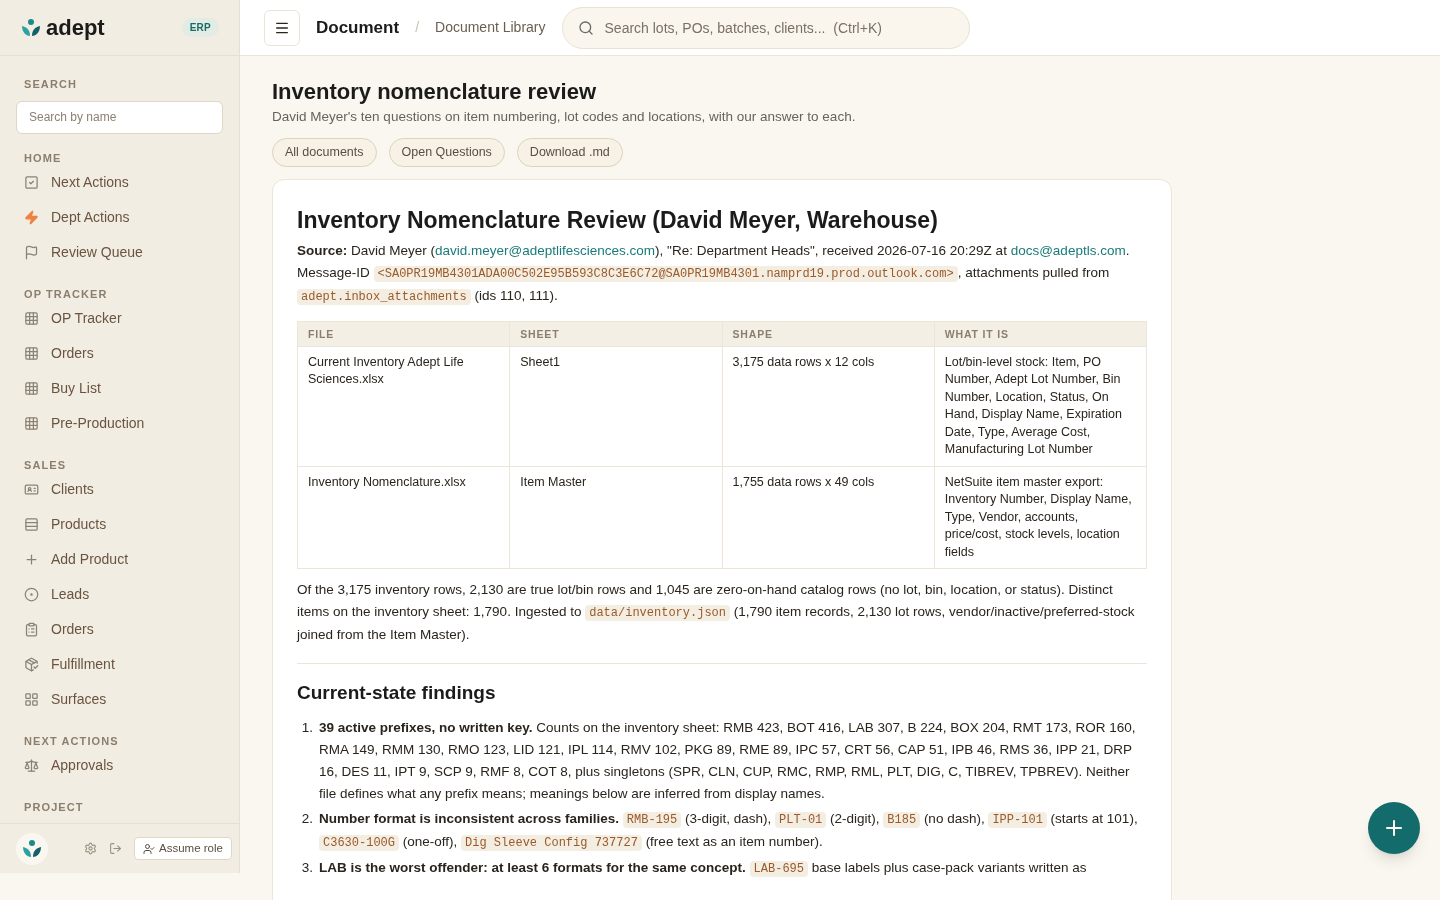  Describe the element at coordinates (551, 842) in the screenshot. I see `inline-code: Dig Sleeve Config 737727` at that location.